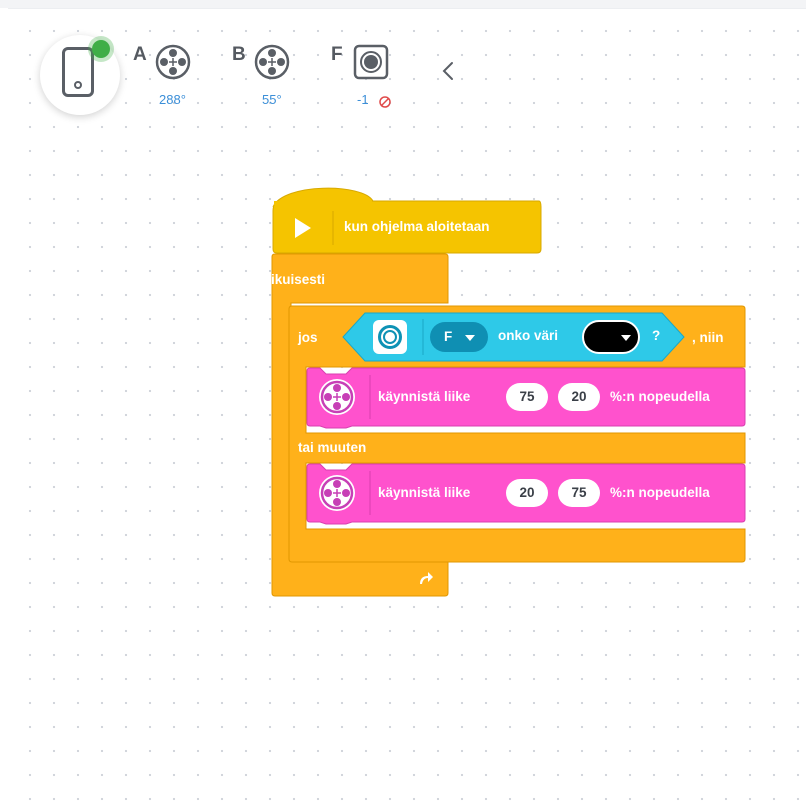 The image size is (806, 811). I want to click on hub-icon, so click(78, 72).